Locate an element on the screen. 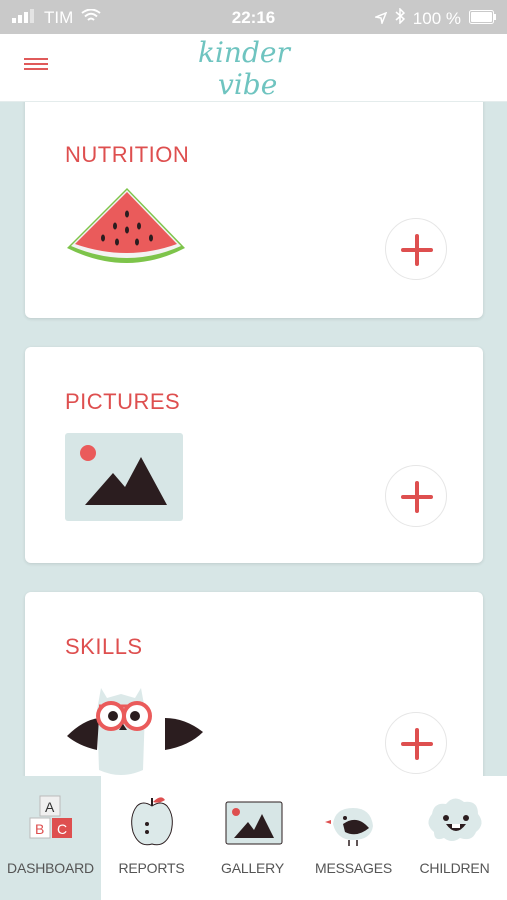  status-right: 100 % is located at coordinates (435, 18).